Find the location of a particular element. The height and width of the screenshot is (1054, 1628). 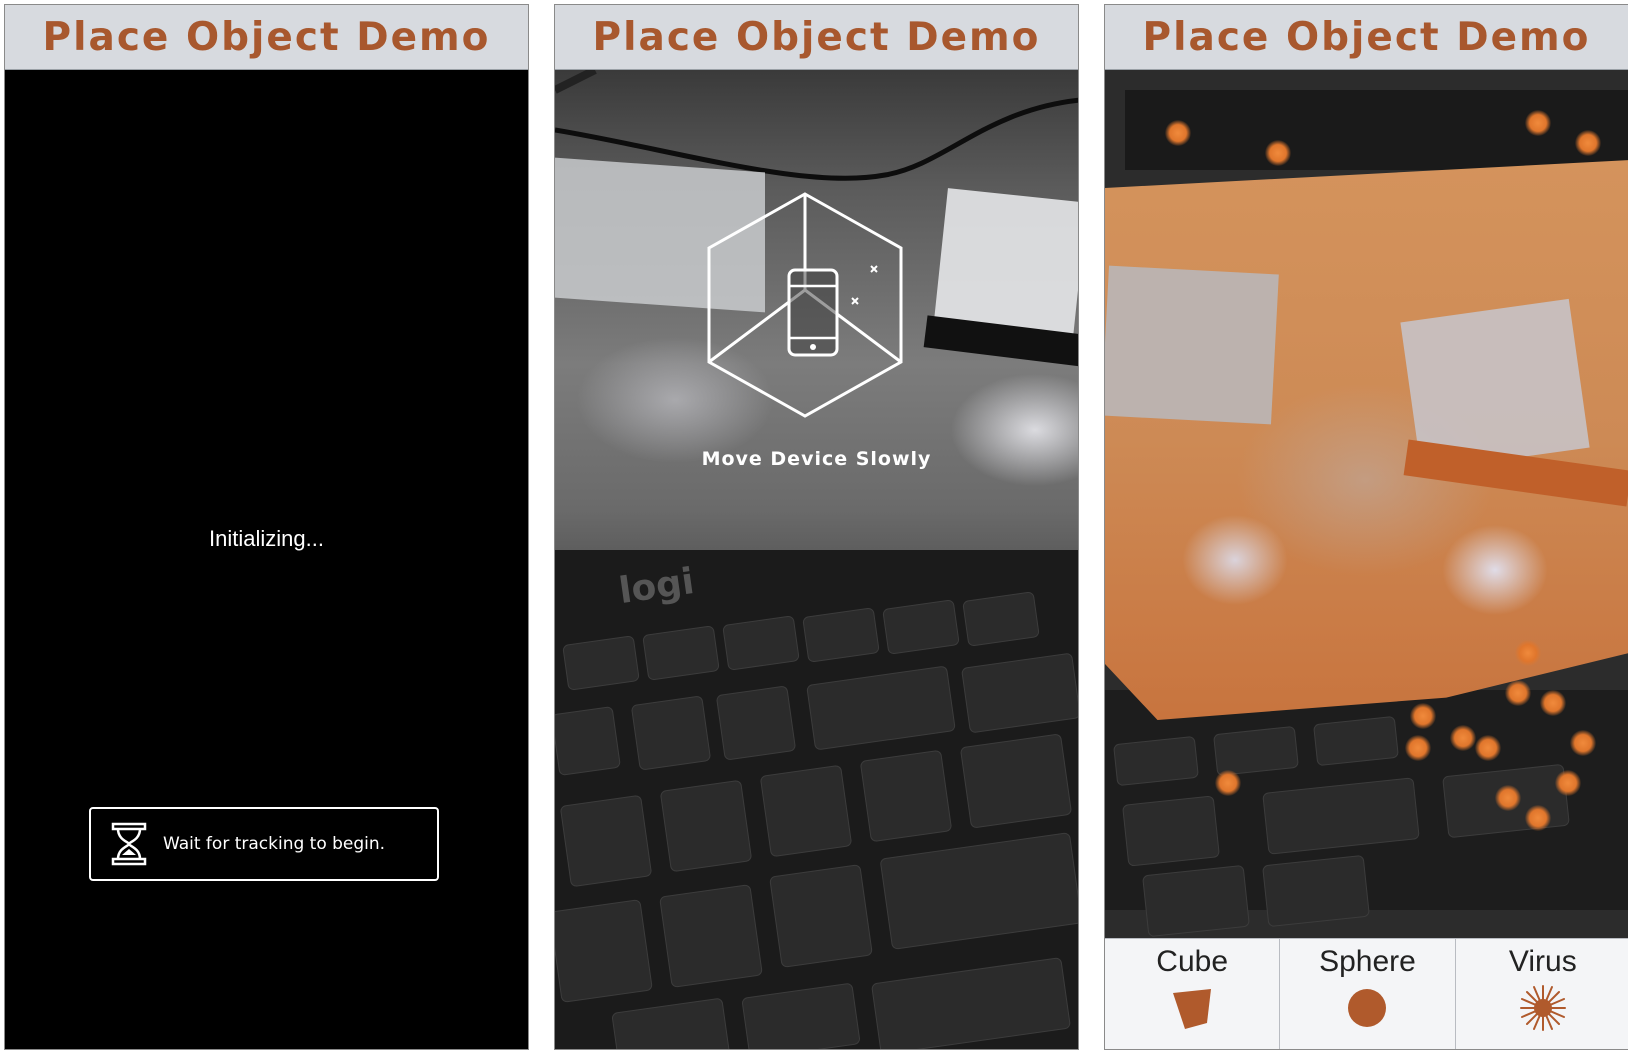

move-device-icon is located at coordinates (805, 305).